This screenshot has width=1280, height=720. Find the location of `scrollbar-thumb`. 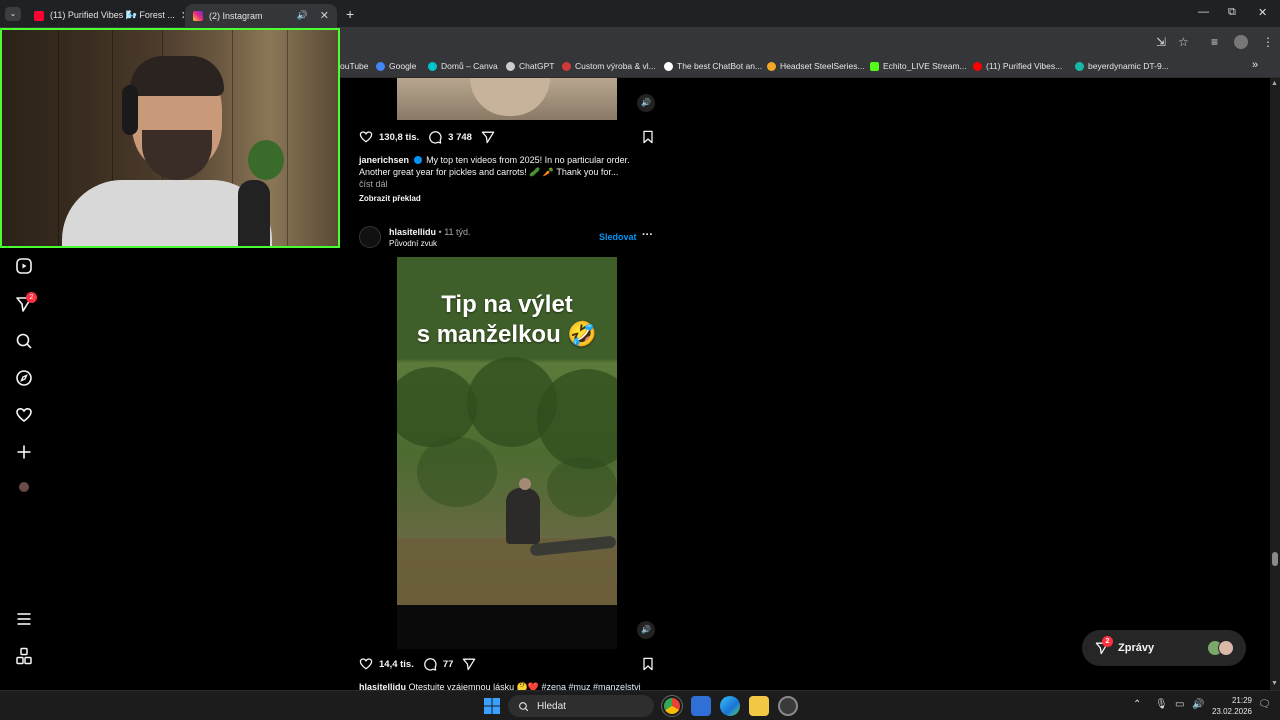

scrollbar-thumb is located at coordinates (1275, 559).